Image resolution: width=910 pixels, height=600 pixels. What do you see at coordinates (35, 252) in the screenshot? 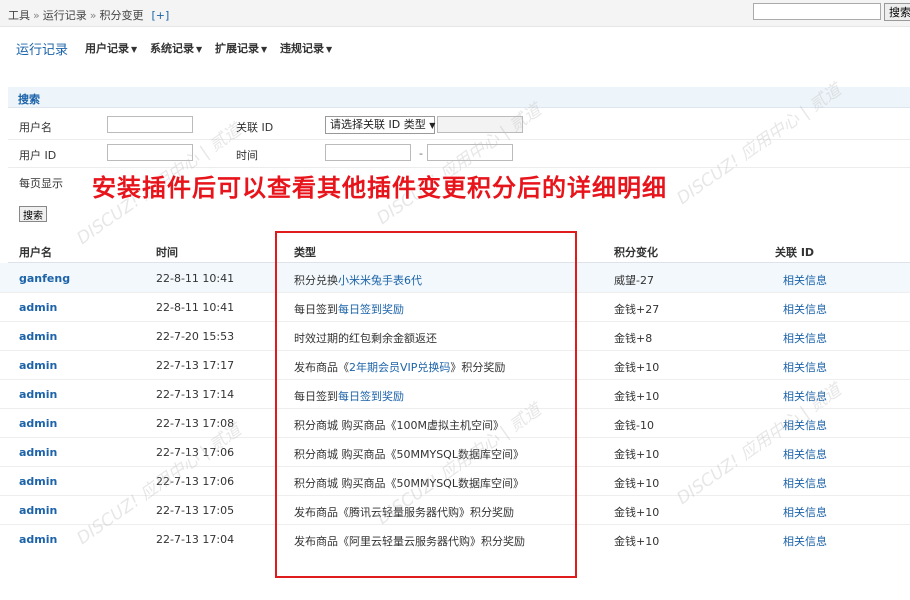
I see `col-username: 用户名` at bounding box center [35, 252].